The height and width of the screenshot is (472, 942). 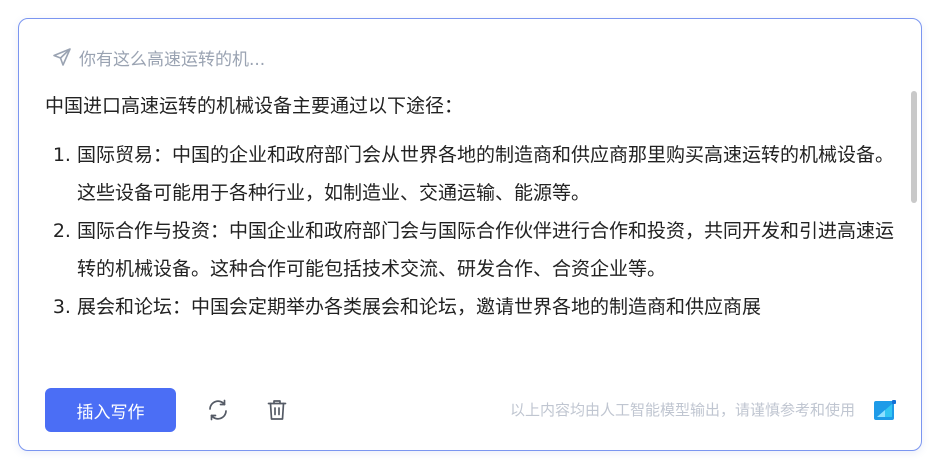 I want to click on scrollbar-thumb, so click(x=914, y=147).